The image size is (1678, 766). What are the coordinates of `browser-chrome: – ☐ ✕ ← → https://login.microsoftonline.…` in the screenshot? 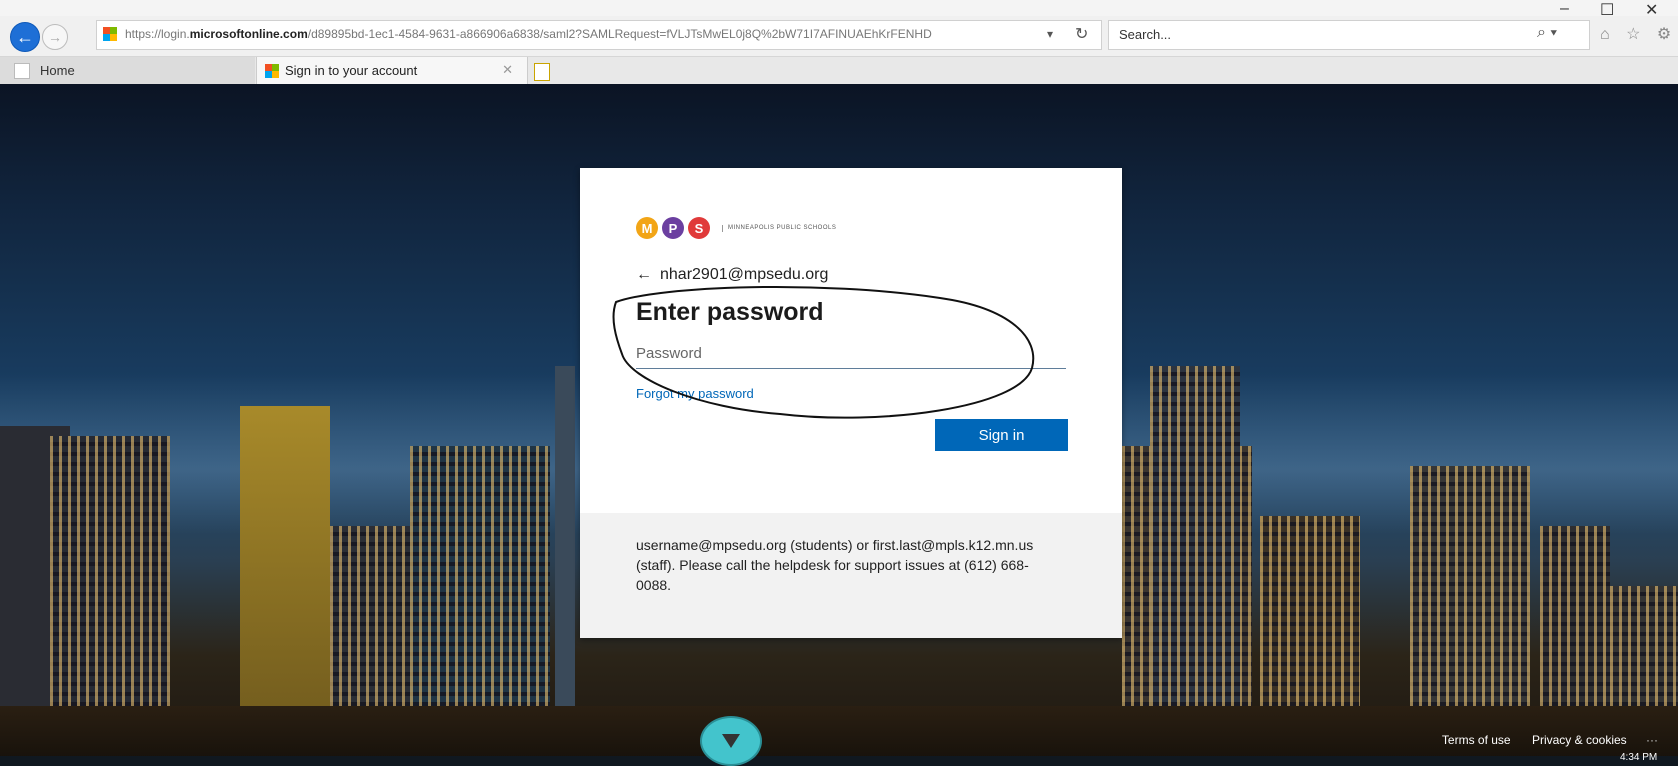 It's located at (839, 42).